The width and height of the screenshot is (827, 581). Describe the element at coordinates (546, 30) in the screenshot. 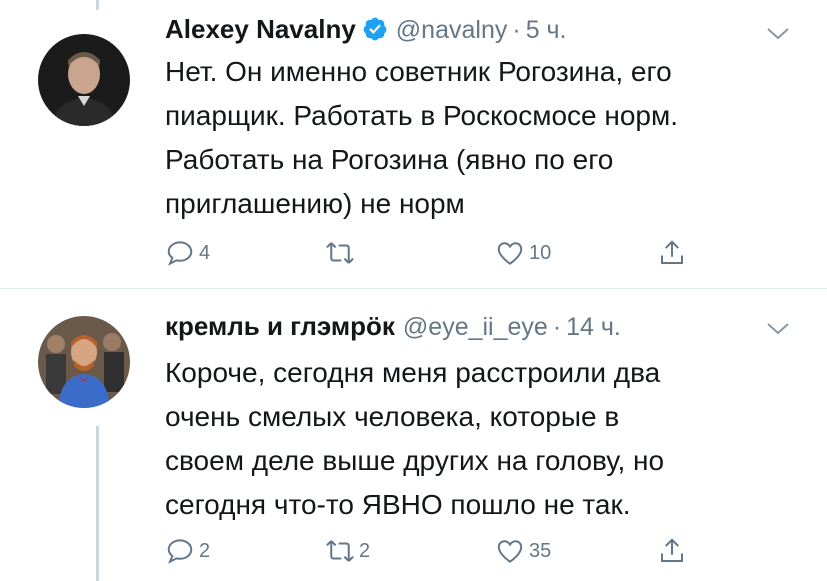

I see `timestamp: 5 ч.` at that location.